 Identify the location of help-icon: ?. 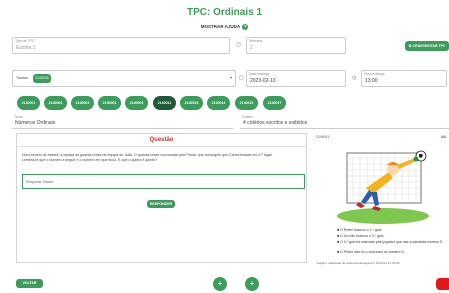
(245, 27).